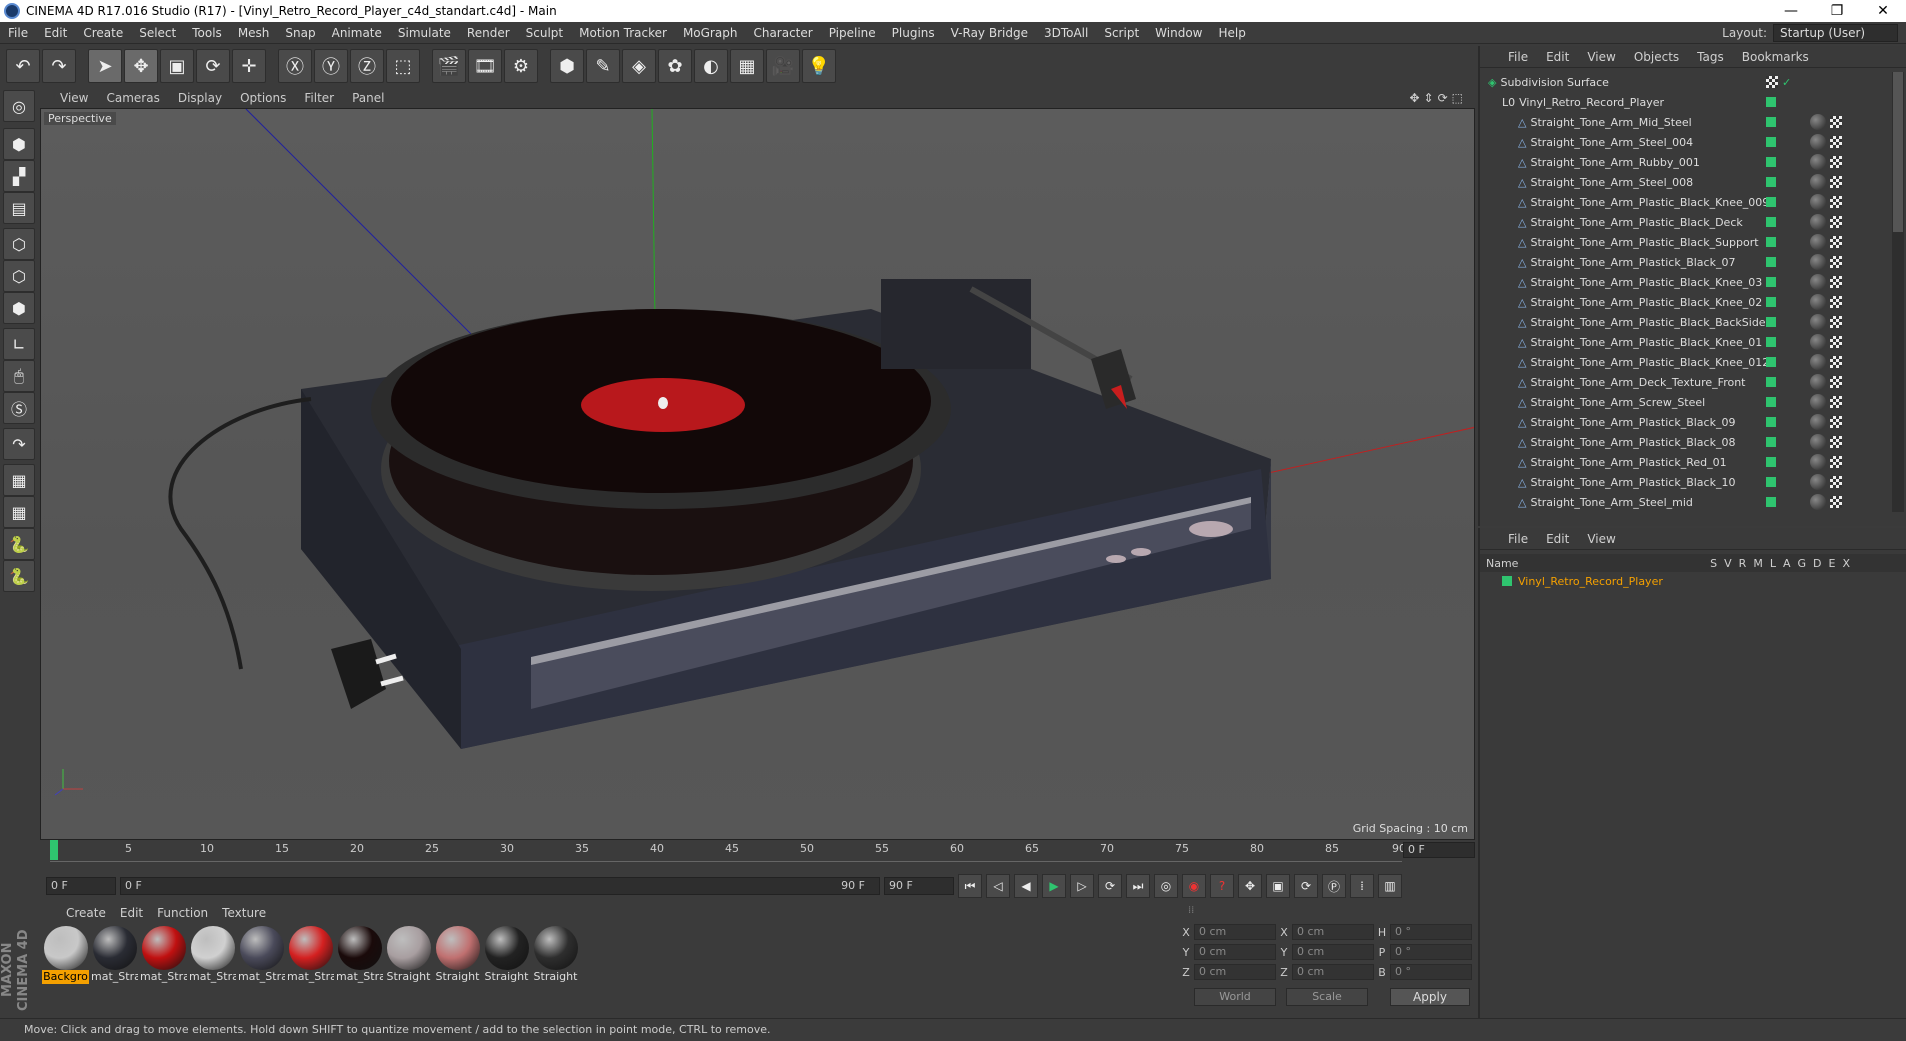 The image size is (1906, 1041). Describe the element at coordinates (244, 914) in the screenshot. I see `material-menu-texture: Texture` at that location.